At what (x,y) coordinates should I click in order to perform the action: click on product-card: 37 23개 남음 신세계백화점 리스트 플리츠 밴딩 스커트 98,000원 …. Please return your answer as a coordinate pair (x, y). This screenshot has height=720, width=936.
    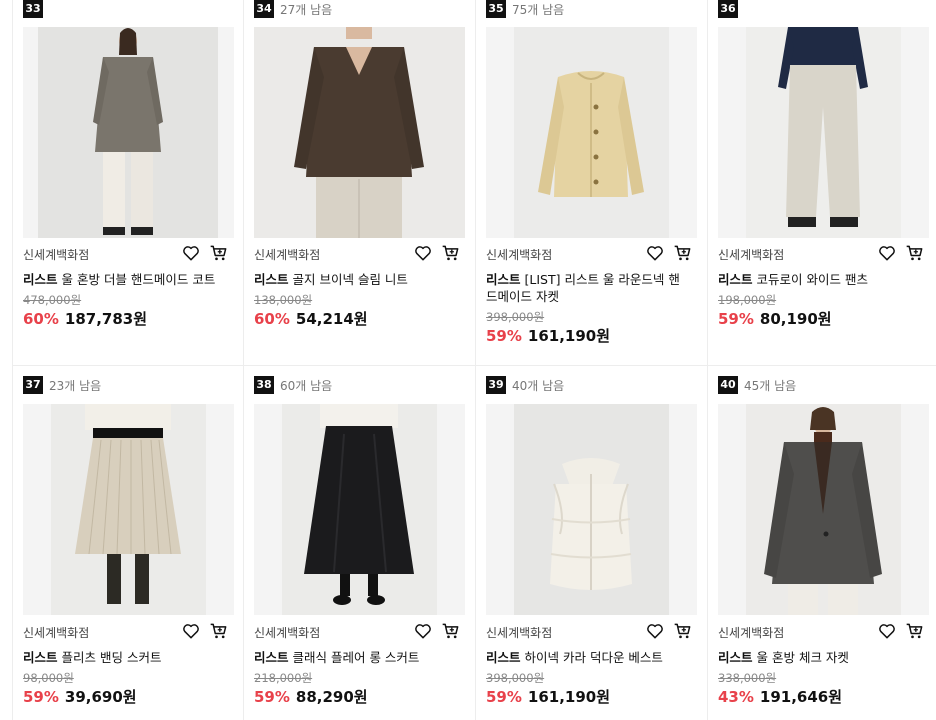
    Looking at the image, I should click on (128, 543).